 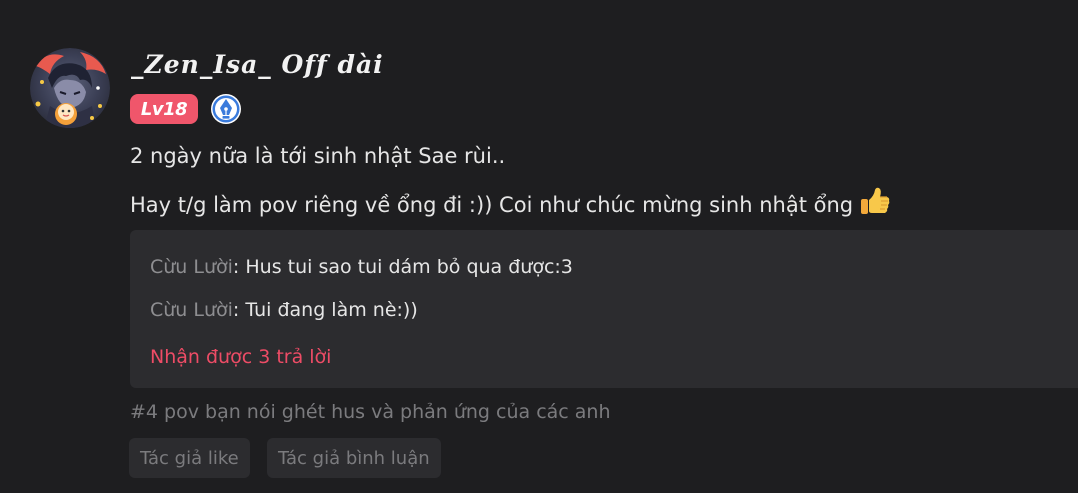 I want to click on user-badges: Lv18, so click(x=186, y=109).